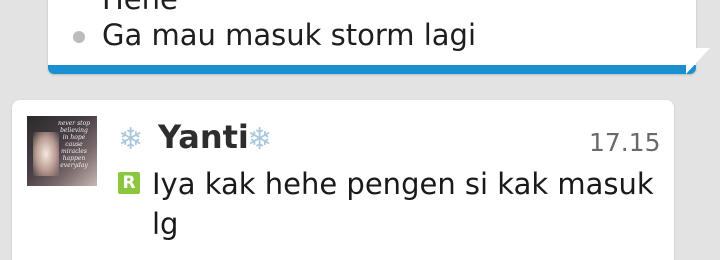 The width and height of the screenshot is (720, 260). Describe the element at coordinates (140, 8) in the screenshot. I see `previous-message-line: Hehe` at that location.